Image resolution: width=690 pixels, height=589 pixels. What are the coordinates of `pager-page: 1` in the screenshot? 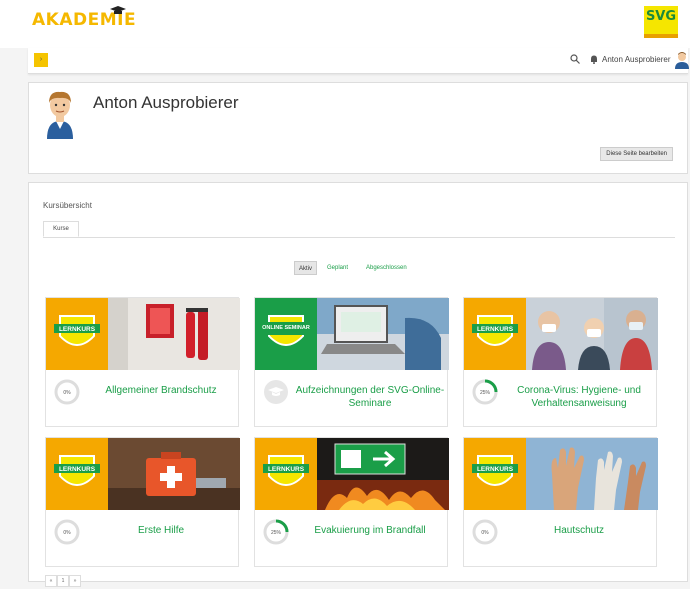 It's located at (63, 581).